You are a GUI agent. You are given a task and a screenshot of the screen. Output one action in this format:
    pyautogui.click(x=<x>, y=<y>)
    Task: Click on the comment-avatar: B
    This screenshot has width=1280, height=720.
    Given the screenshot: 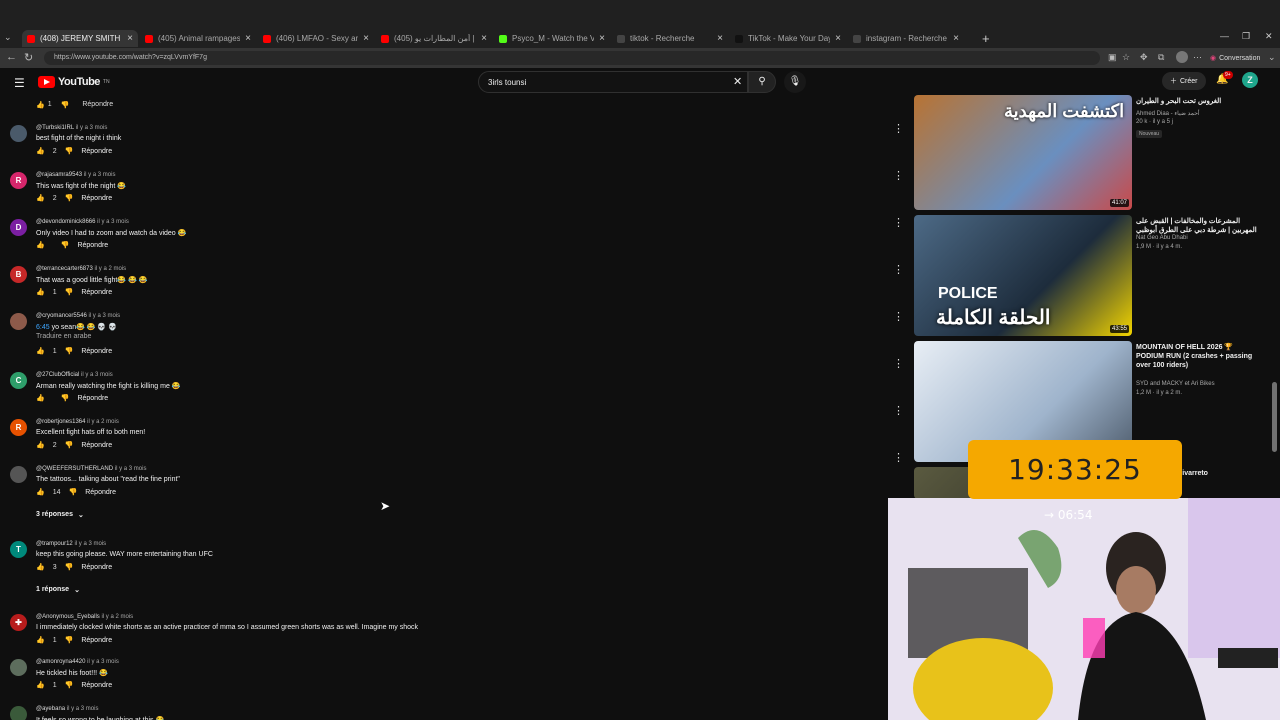 What is the action you would take?
    pyautogui.click(x=18, y=274)
    